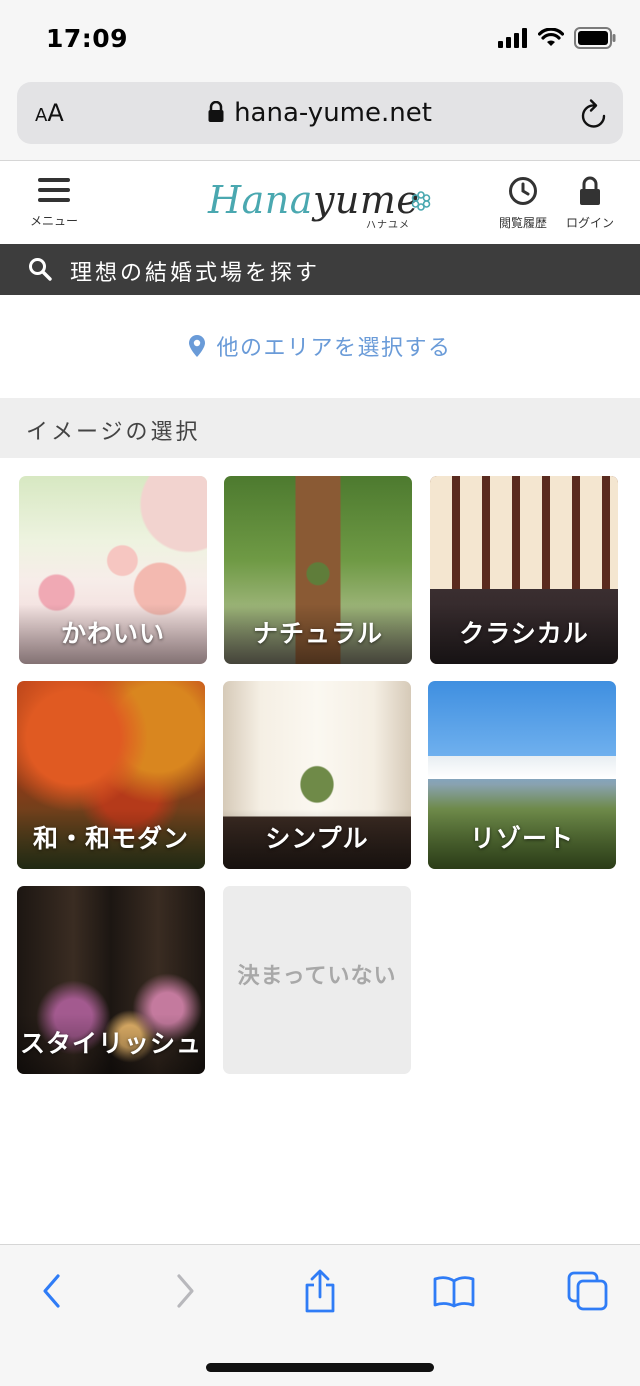  What do you see at coordinates (317, 976) in the screenshot?
I see `tile-label: 決まっていない` at bounding box center [317, 976].